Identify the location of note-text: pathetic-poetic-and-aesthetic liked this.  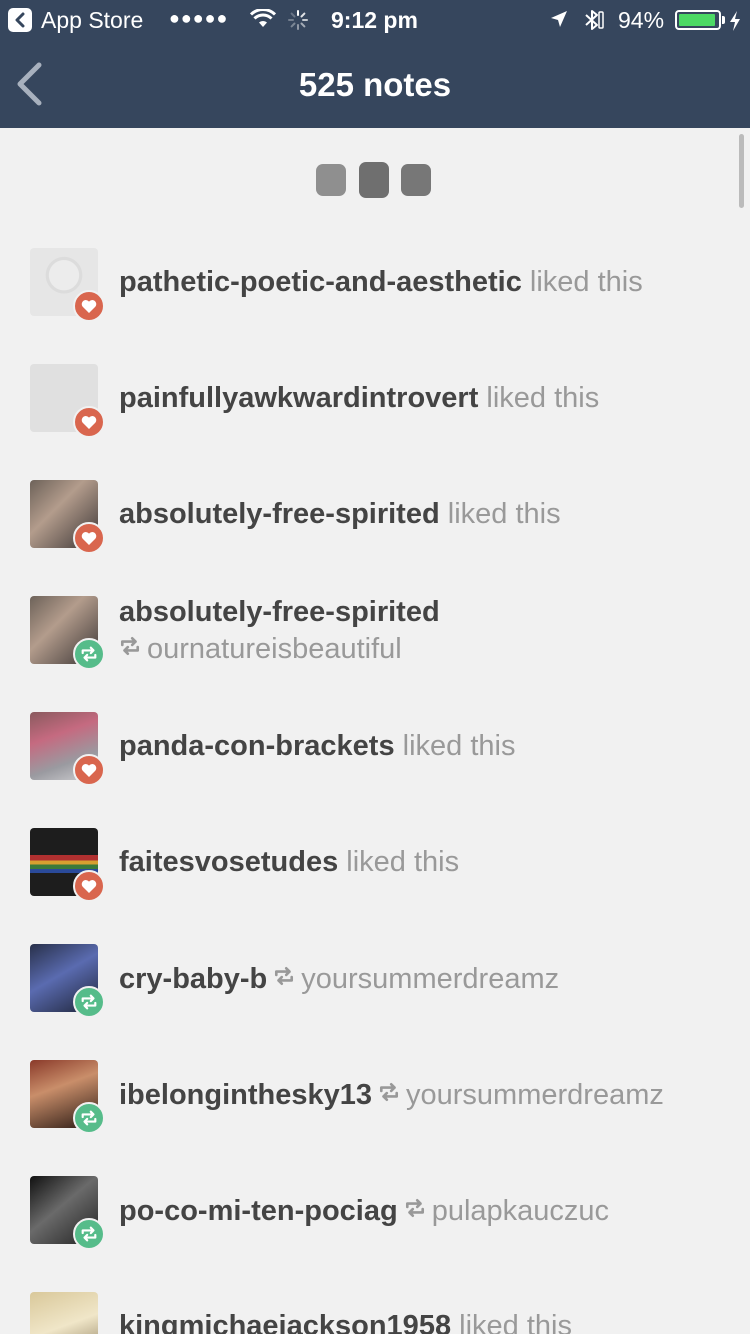
(381, 282).